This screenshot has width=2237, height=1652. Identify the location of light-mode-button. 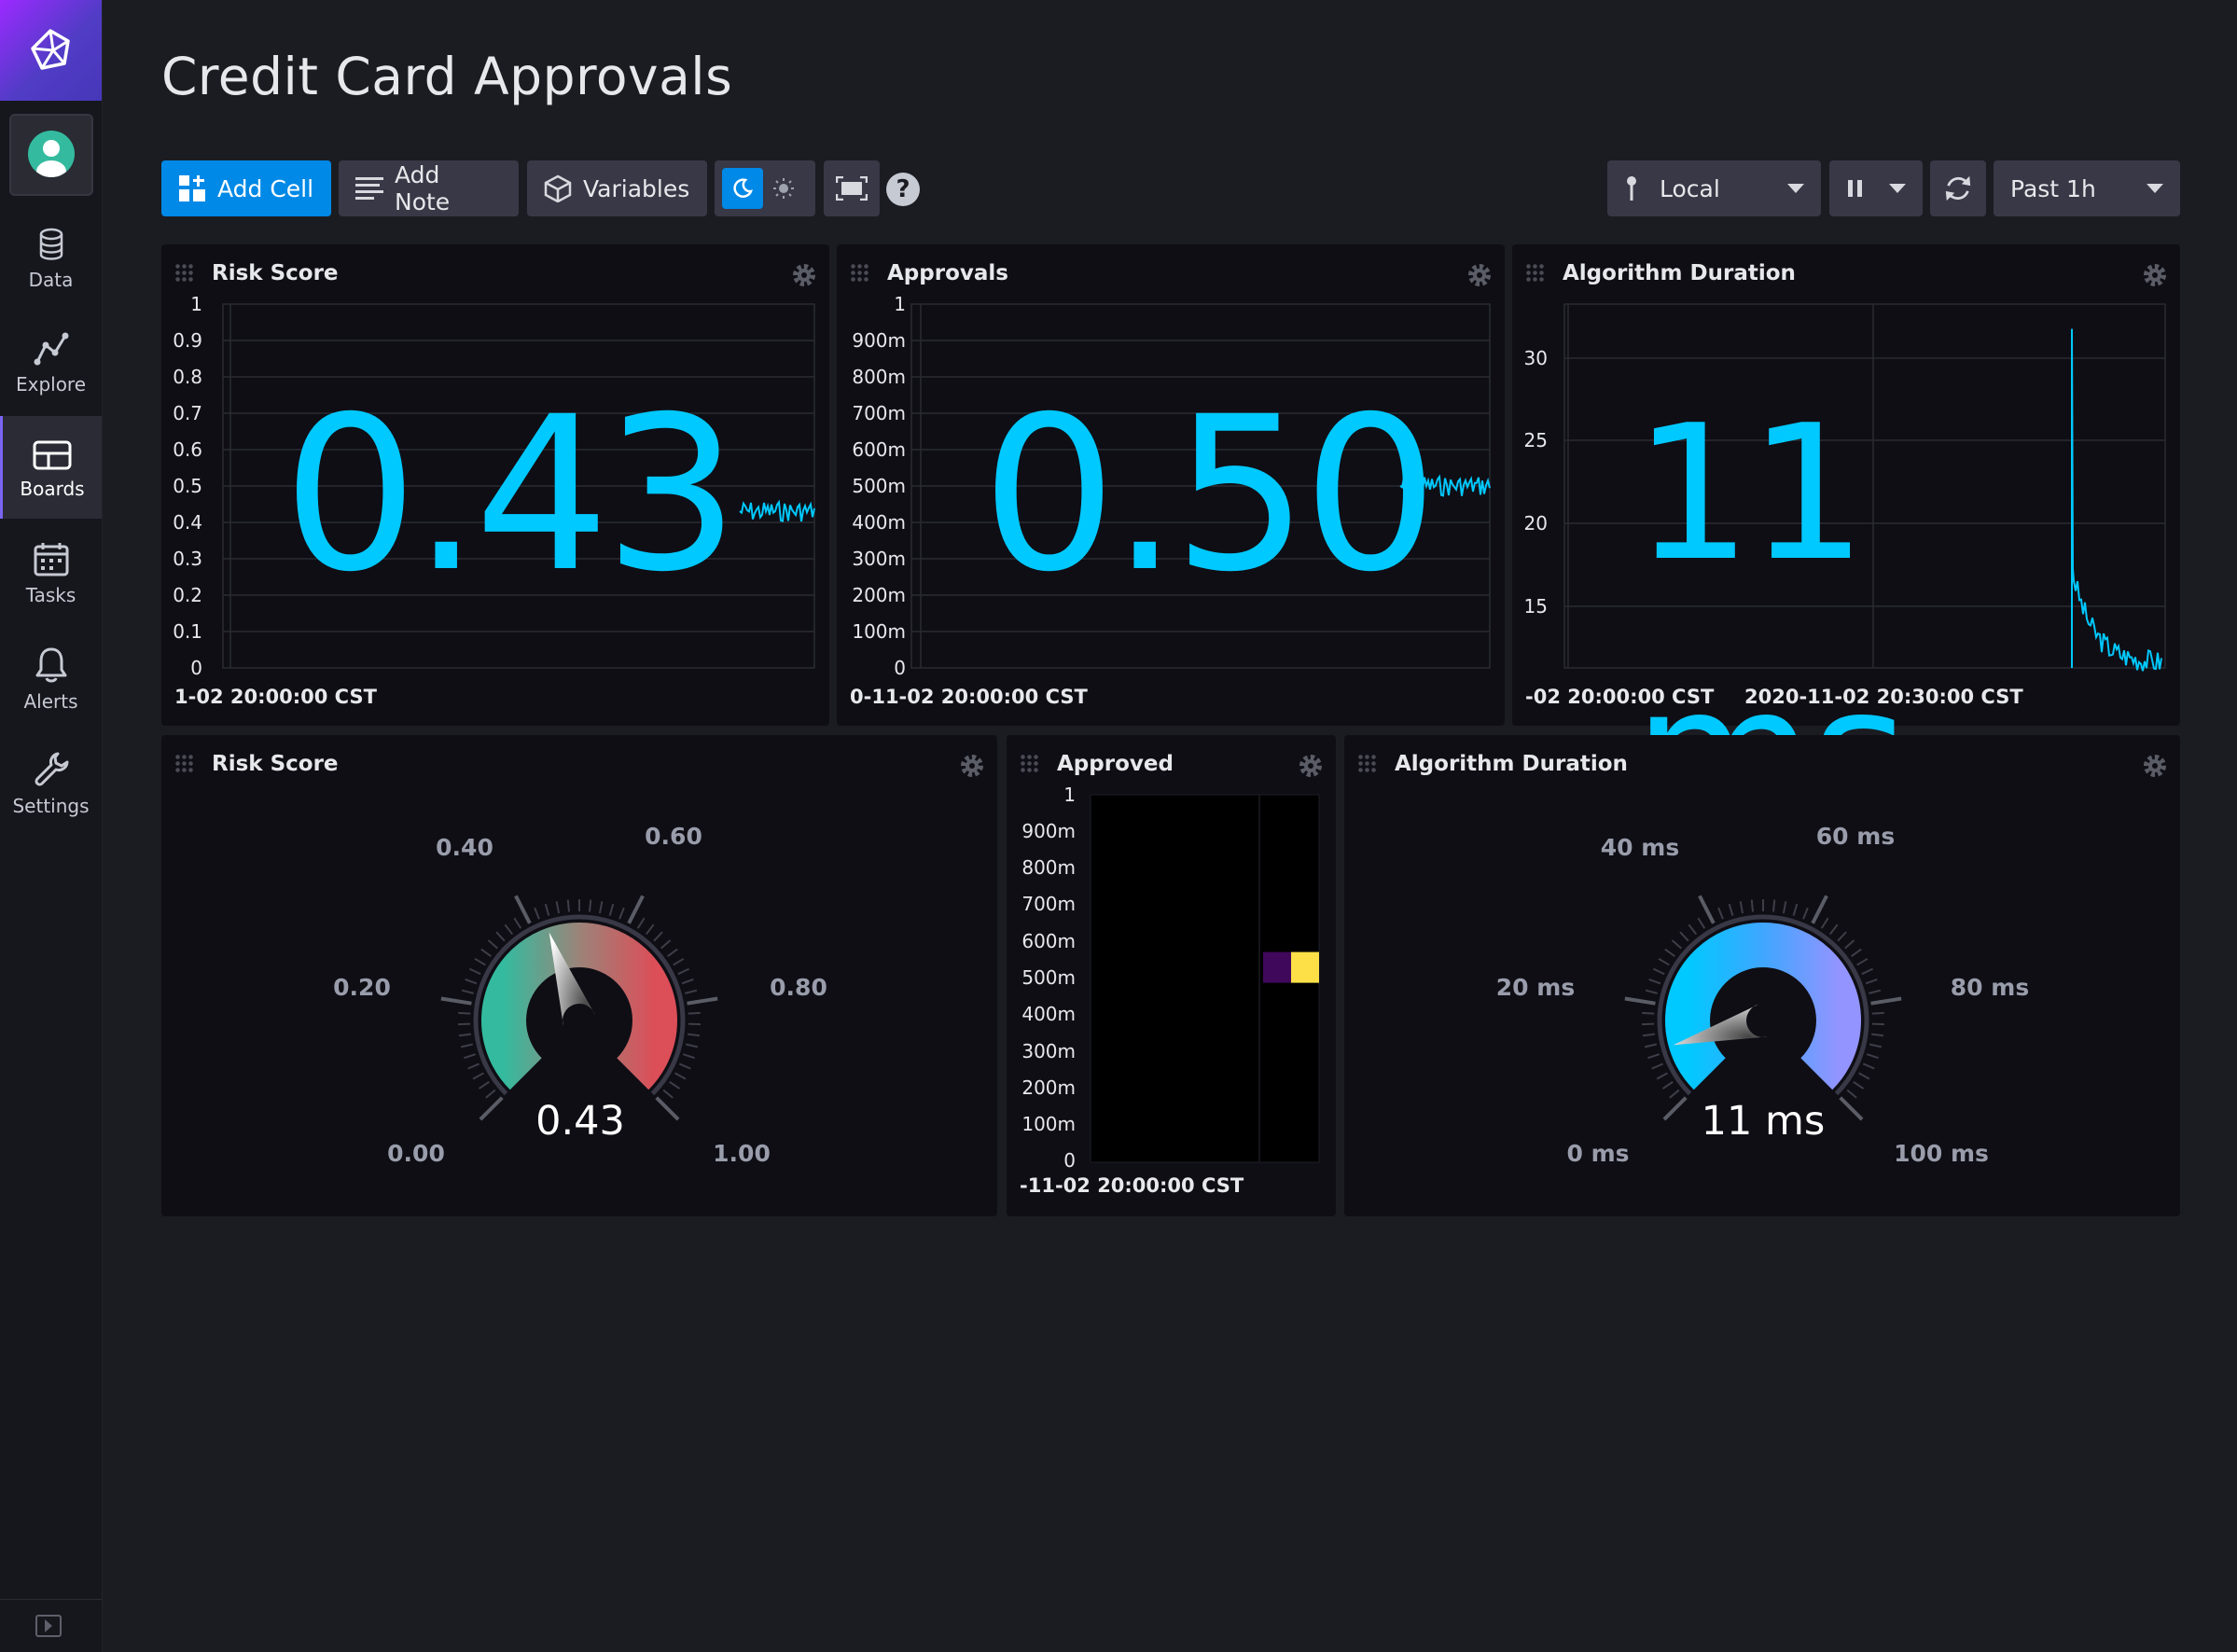
(784, 189).